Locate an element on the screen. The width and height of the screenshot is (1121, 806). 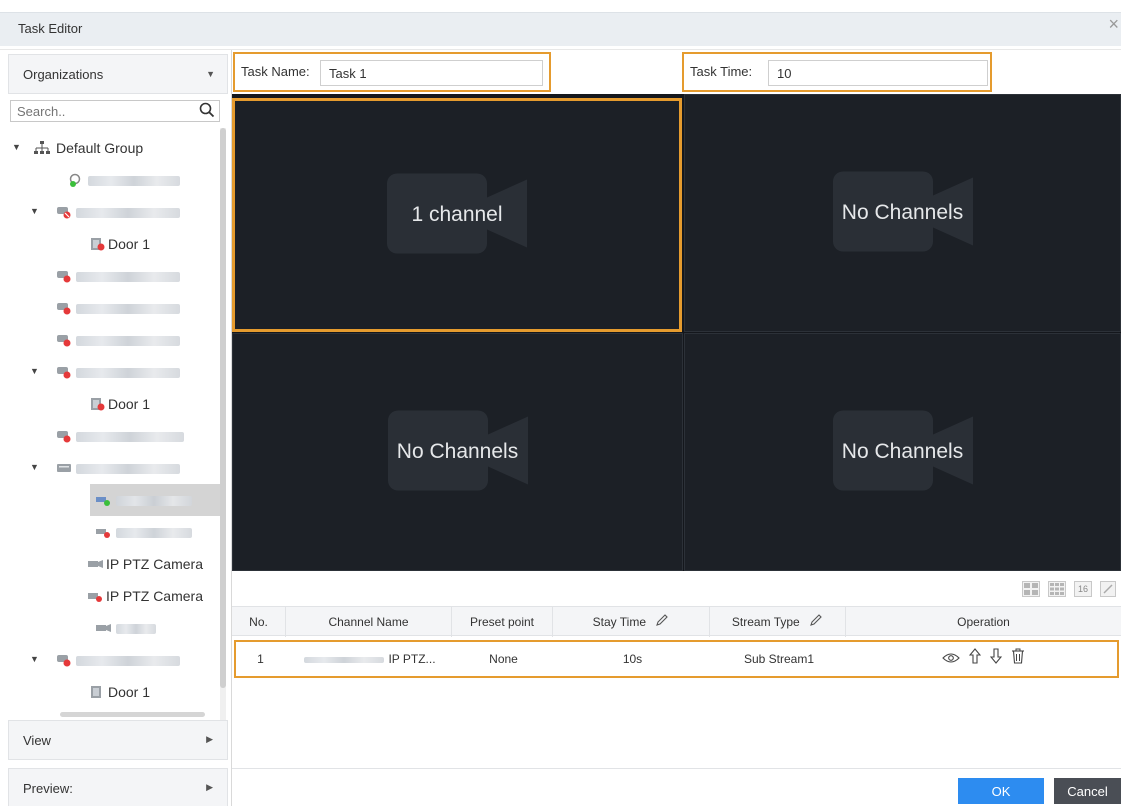
search-box is located at coordinates (115, 111).